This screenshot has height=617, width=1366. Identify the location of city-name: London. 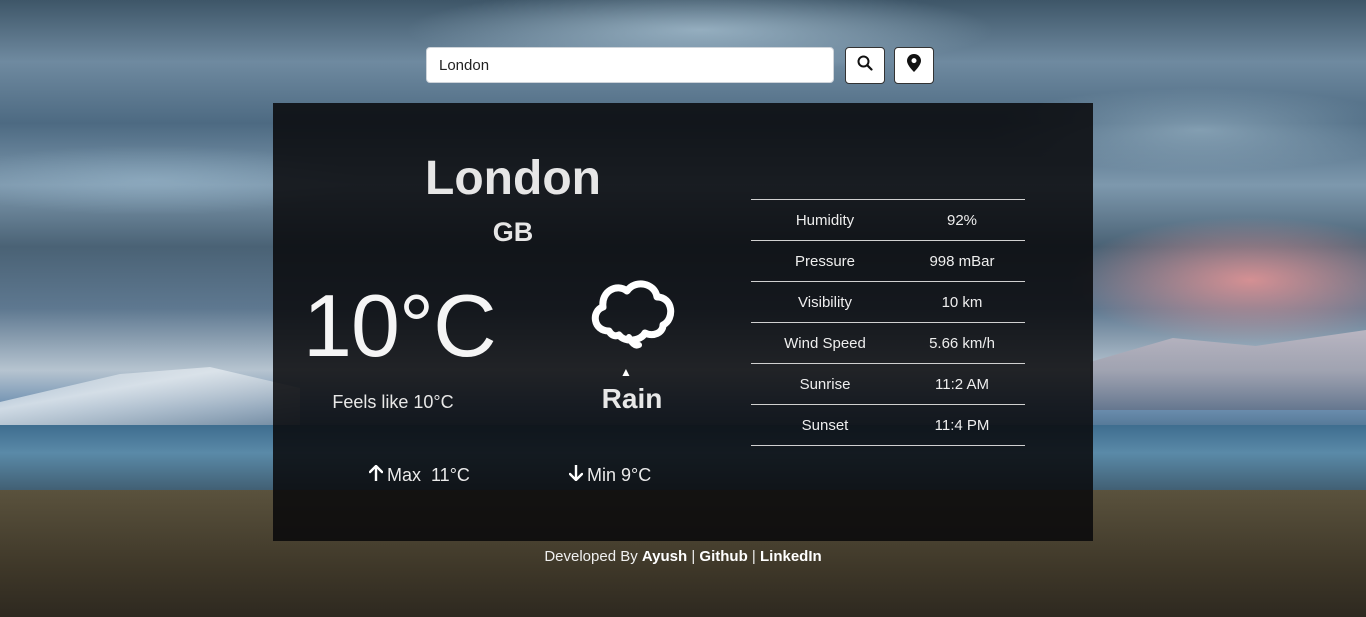
(513, 178).